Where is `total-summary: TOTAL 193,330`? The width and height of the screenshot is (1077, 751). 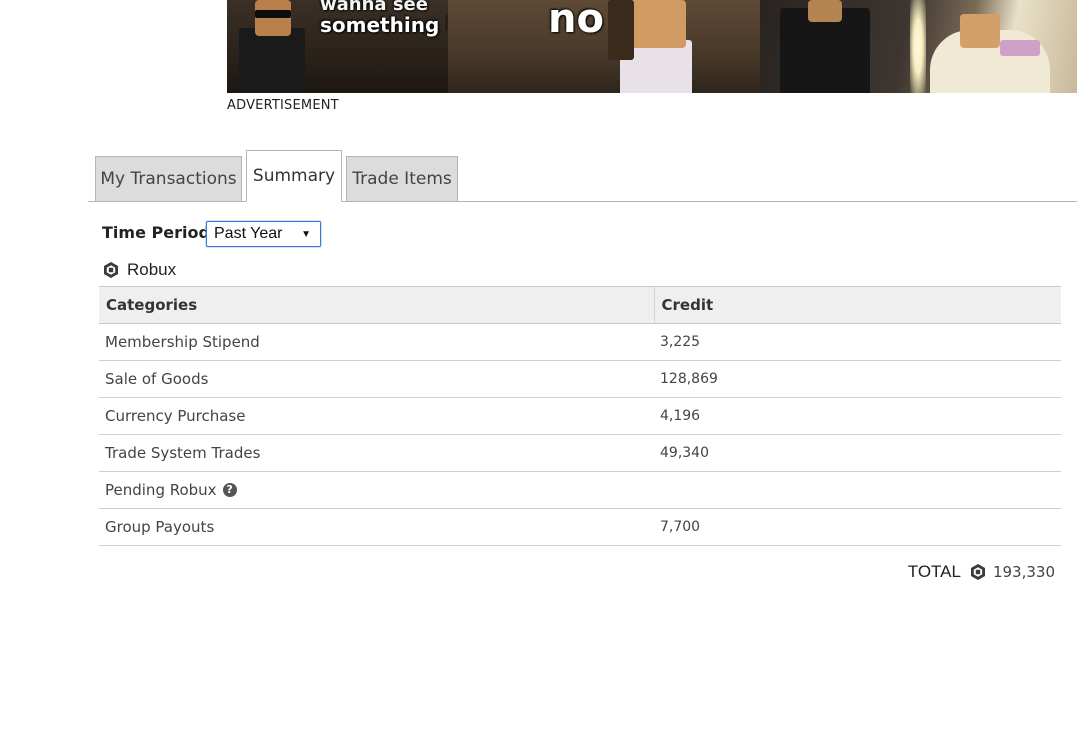 total-summary: TOTAL 193,330 is located at coordinates (981, 572).